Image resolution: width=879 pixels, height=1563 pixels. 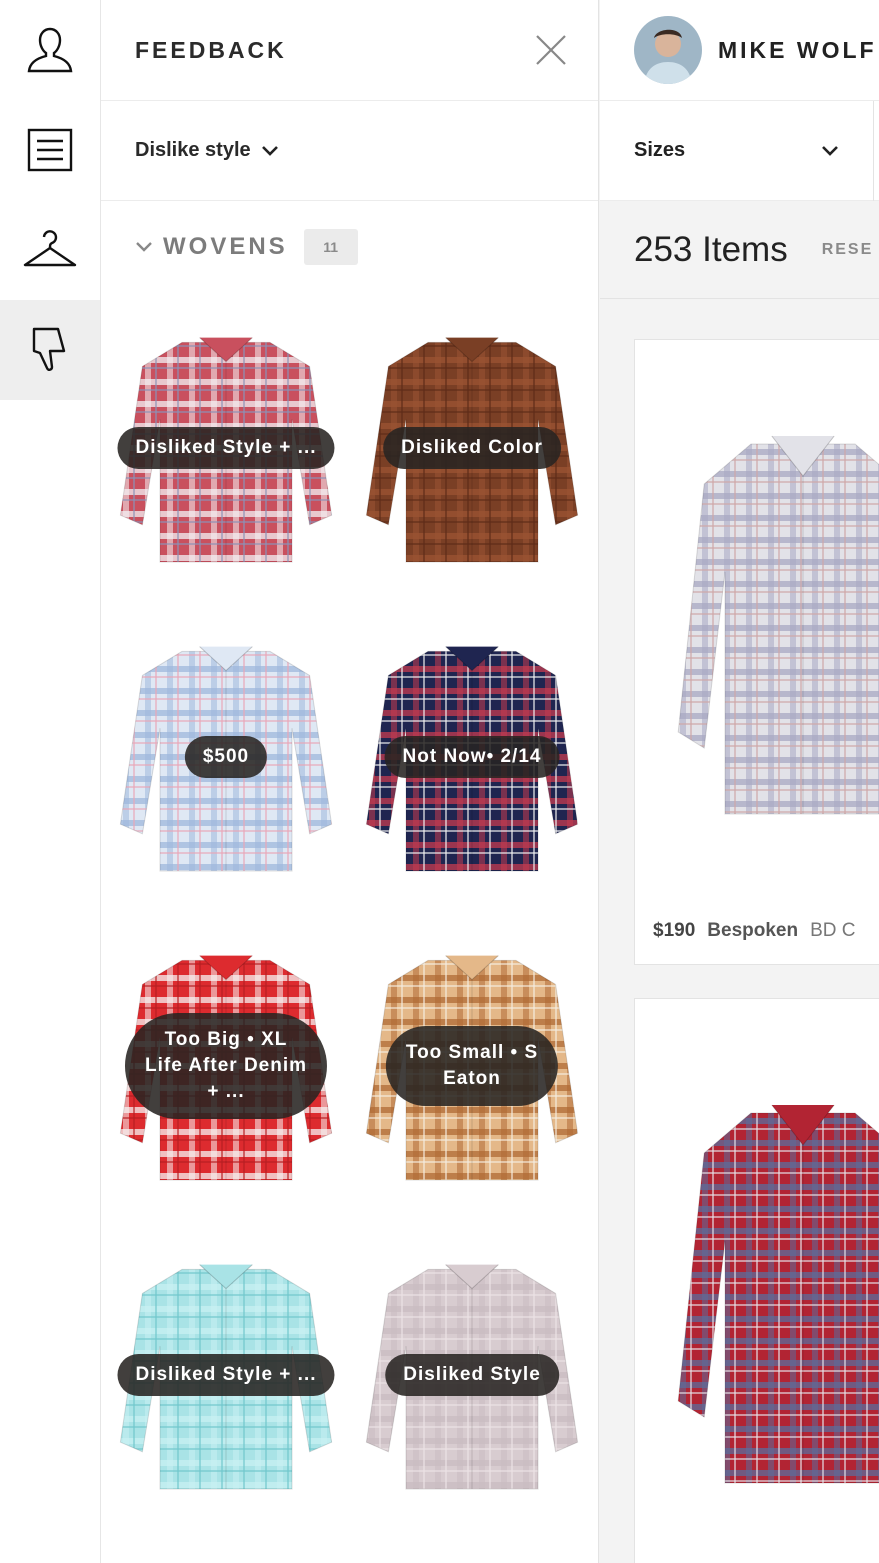 I want to click on feedback-item: Disliked Color, so click(x=472, y=447).